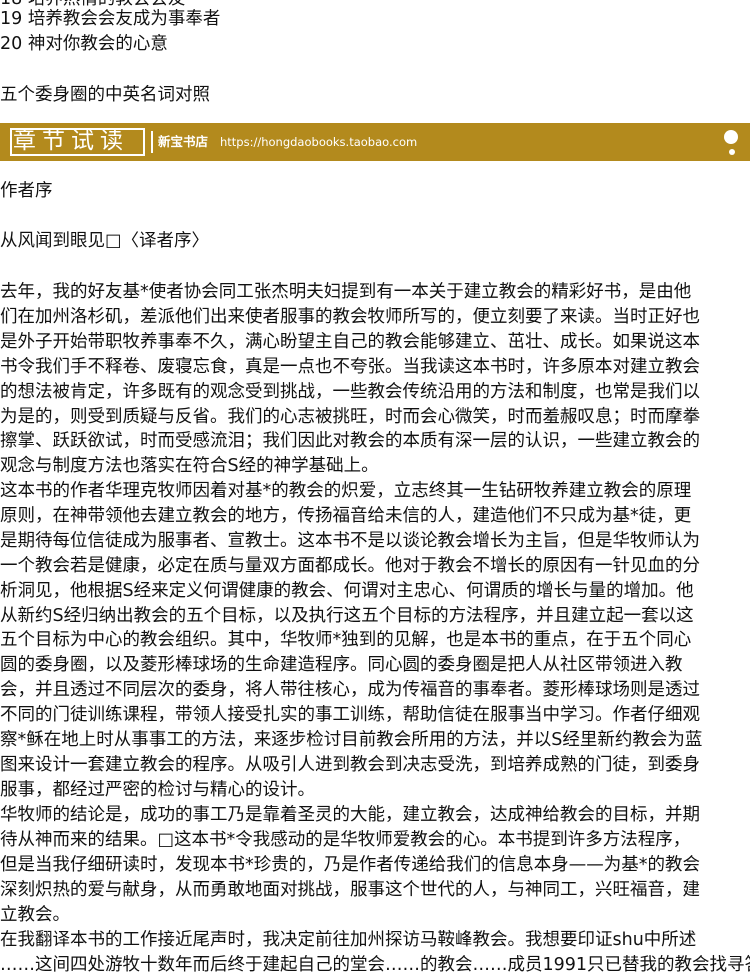  Describe the element at coordinates (152, 142) in the screenshot. I see `banner-divider` at that location.